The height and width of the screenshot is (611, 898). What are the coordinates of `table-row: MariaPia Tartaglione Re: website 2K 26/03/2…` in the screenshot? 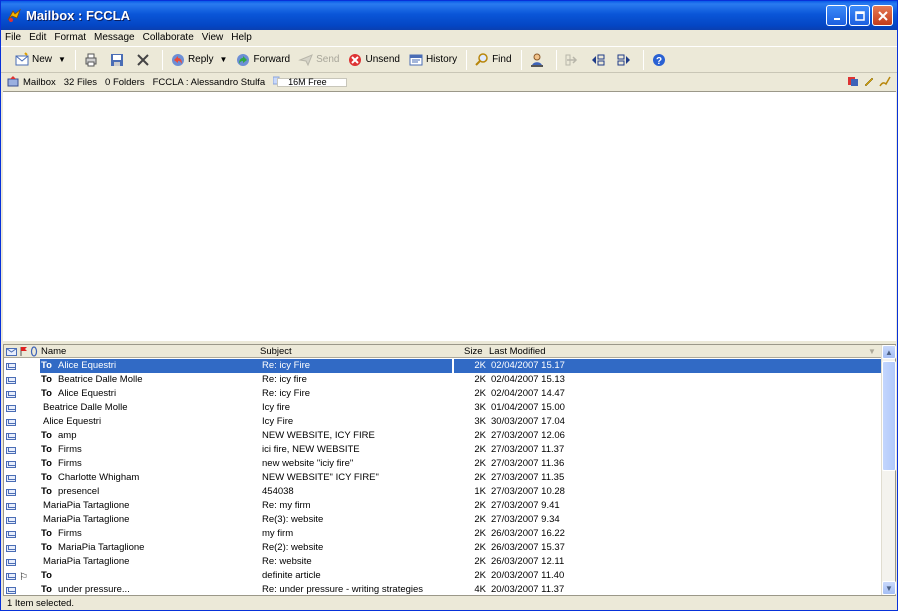 It's located at (443, 562).